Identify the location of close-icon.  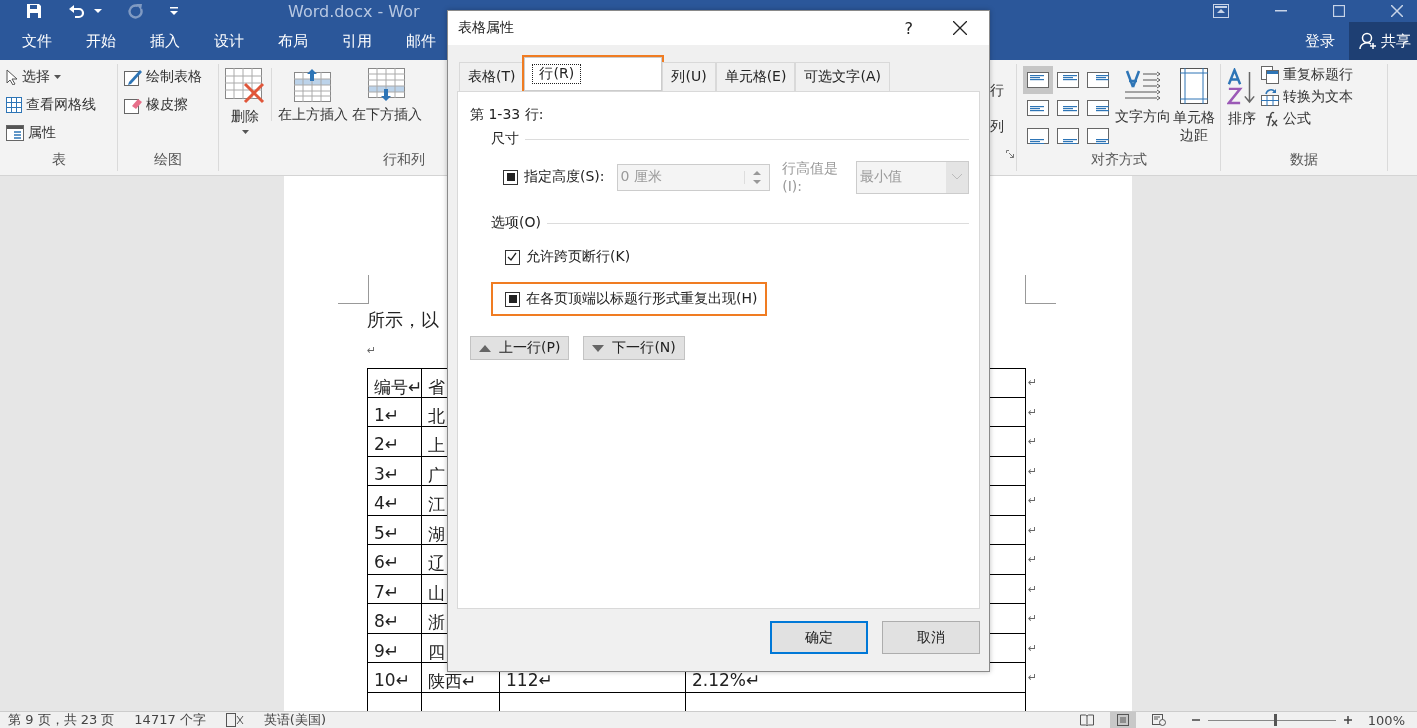
(960, 28).